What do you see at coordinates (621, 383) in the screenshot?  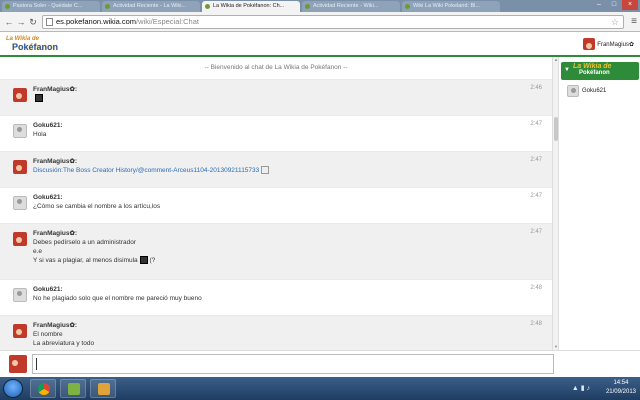 I see `clock-time: 14:54` at bounding box center [621, 383].